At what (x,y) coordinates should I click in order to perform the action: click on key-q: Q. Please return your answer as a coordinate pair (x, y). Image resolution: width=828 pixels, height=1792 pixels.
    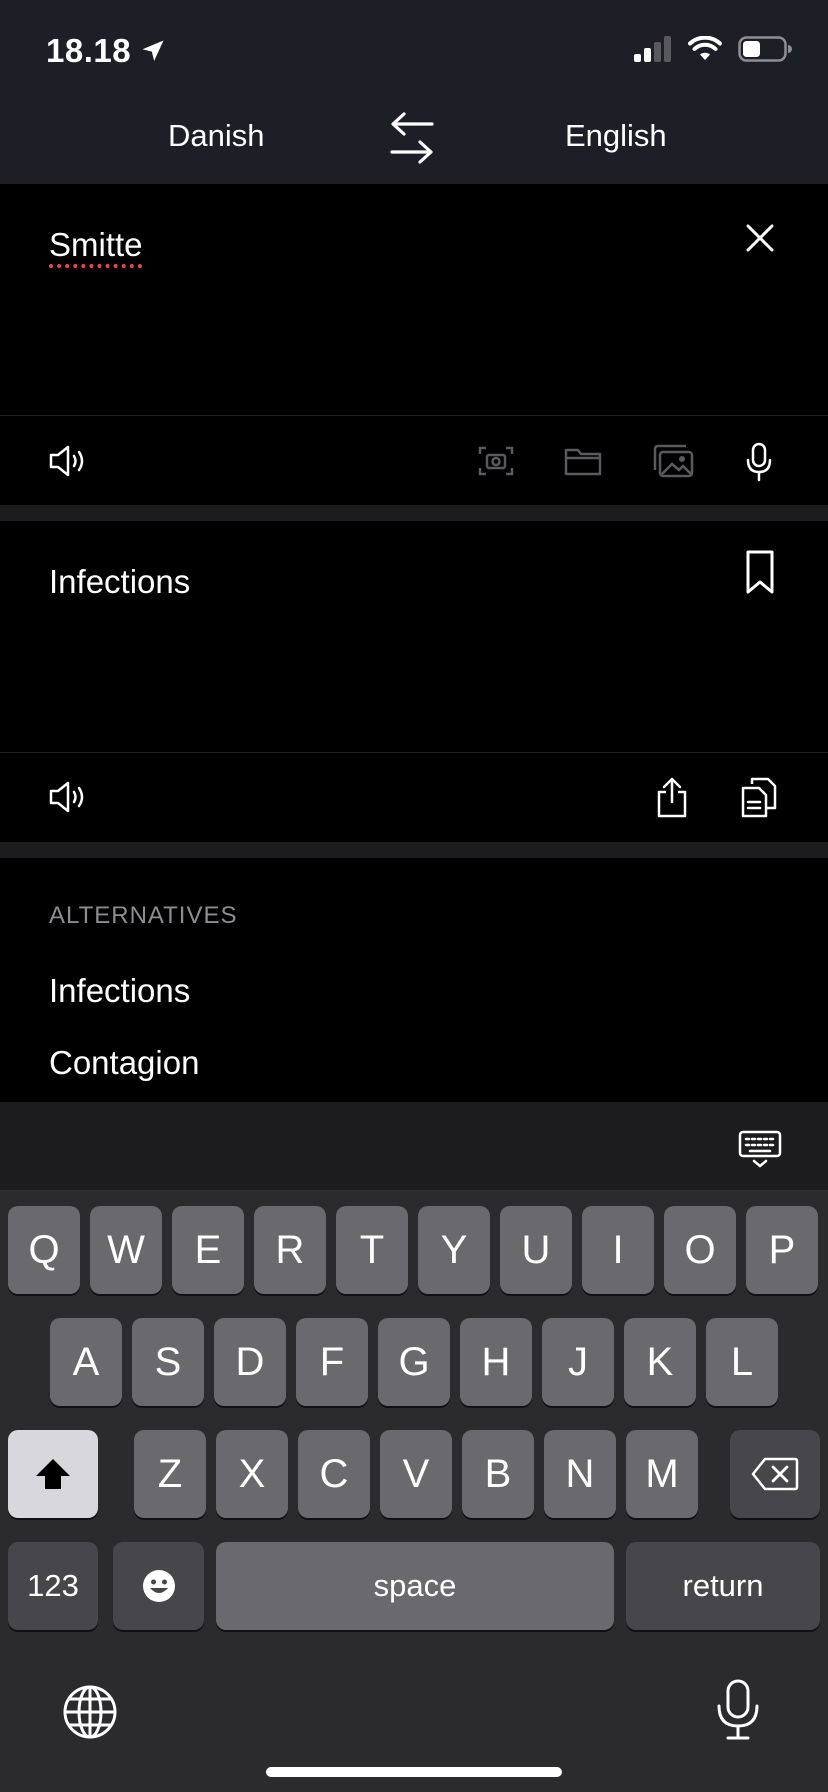
    Looking at the image, I should click on (44, 1250).